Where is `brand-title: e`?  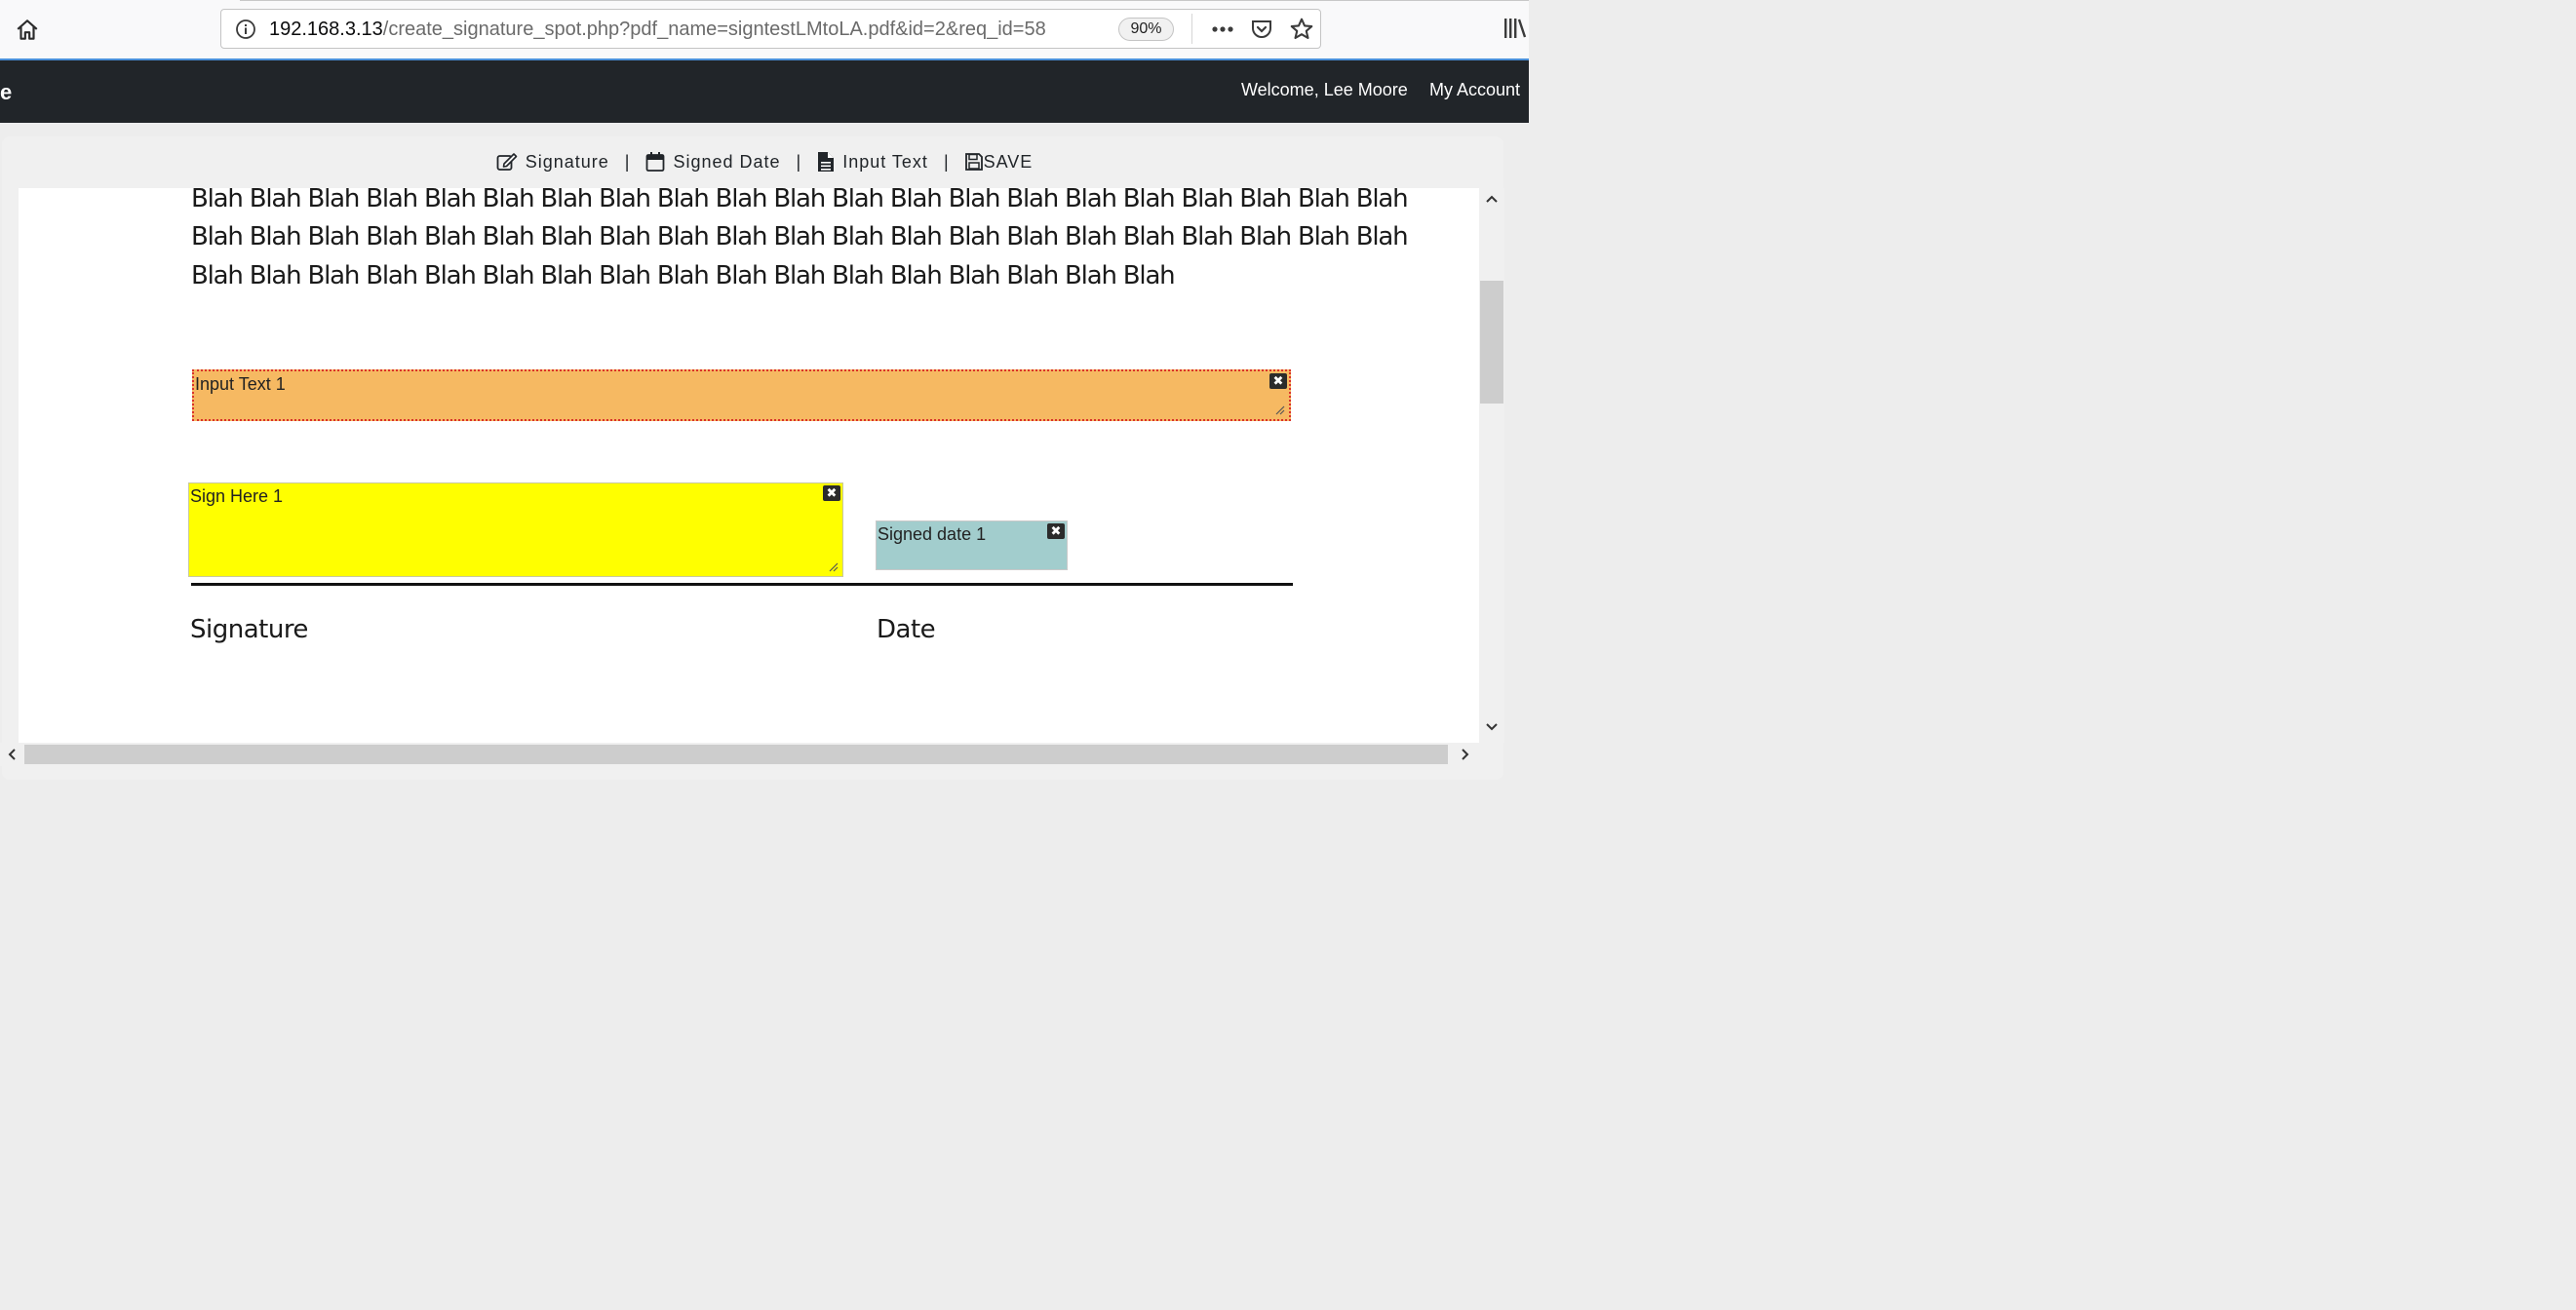 brand-title: e is located at coordinates (6, 92).